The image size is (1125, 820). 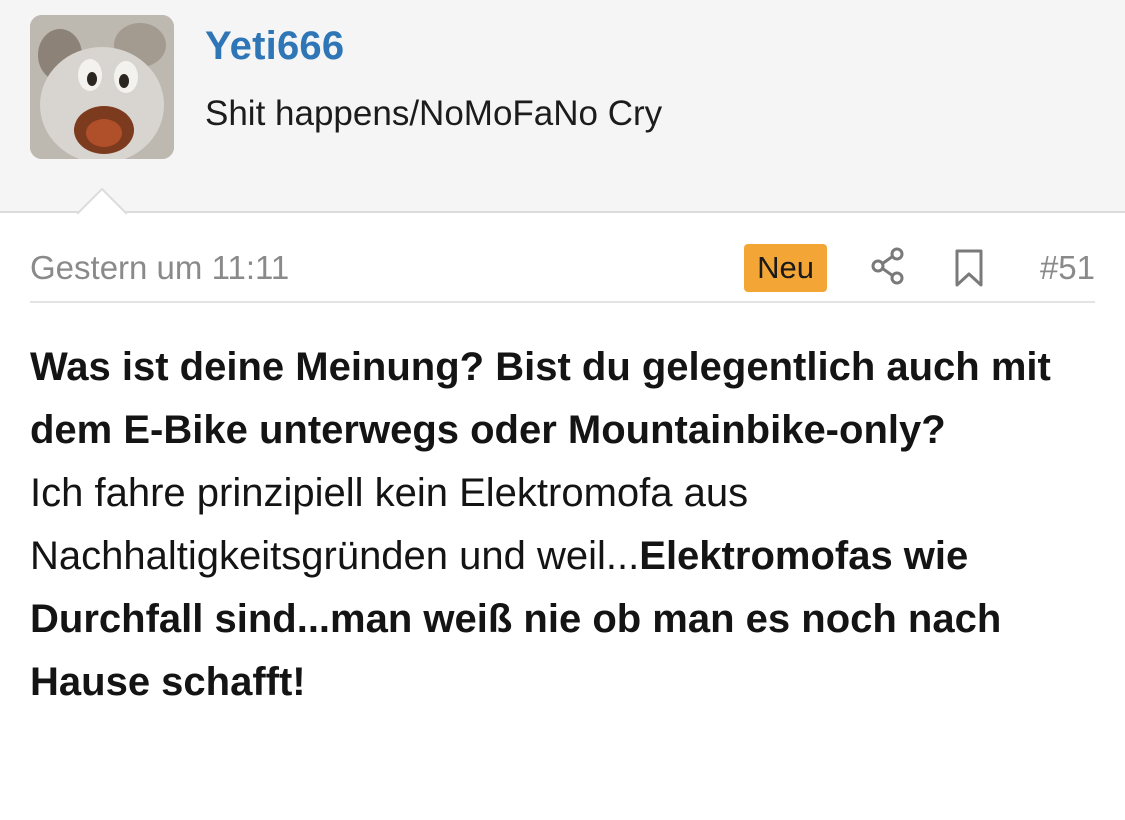 I want to click on post-number: #51, so click(x=1067, y=268).